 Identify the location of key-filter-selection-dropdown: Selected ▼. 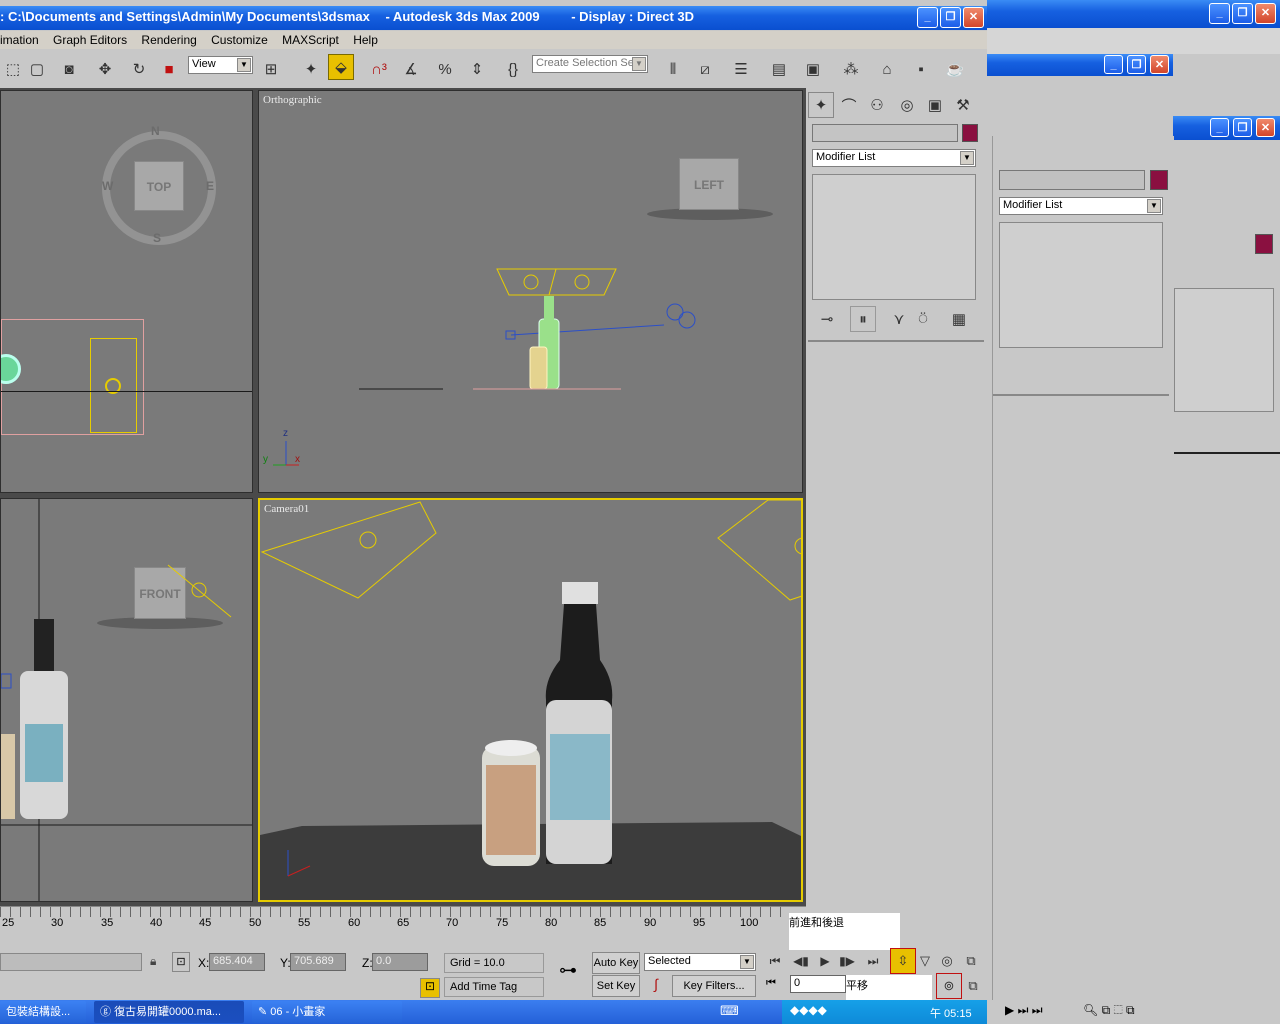
(700, 962).